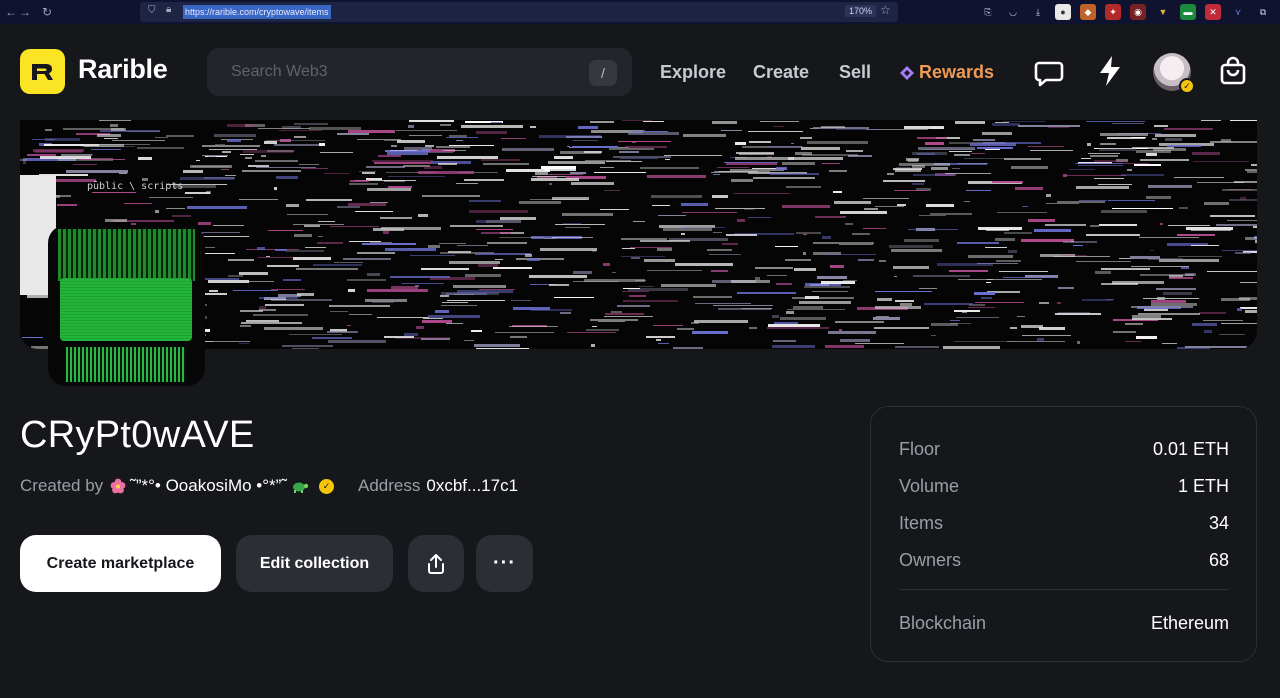 This screenshot has height=698, width=1280. What do you see at coordinates (929, 486) in the screenshot?
I see `stat-label: Volume` at bounding box center [929, 486].